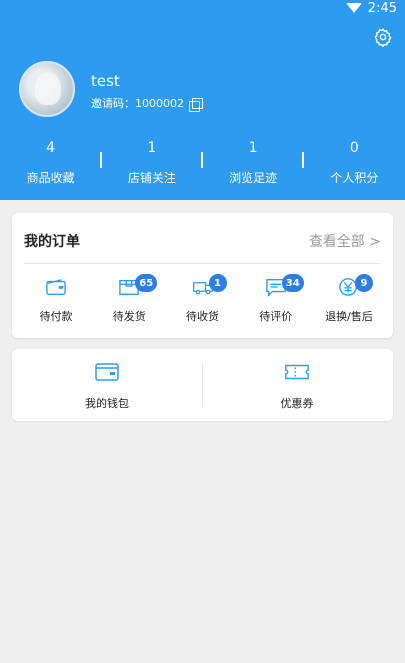 The image size is (405, 663). I want to click on order-pending-review: 34 待评价, so click(276, 299).